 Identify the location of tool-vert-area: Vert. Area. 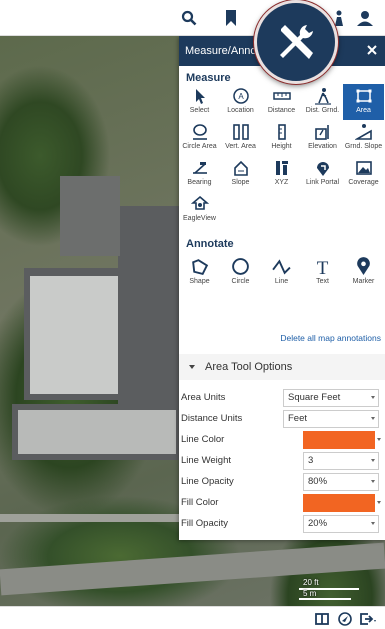
(240, 138).